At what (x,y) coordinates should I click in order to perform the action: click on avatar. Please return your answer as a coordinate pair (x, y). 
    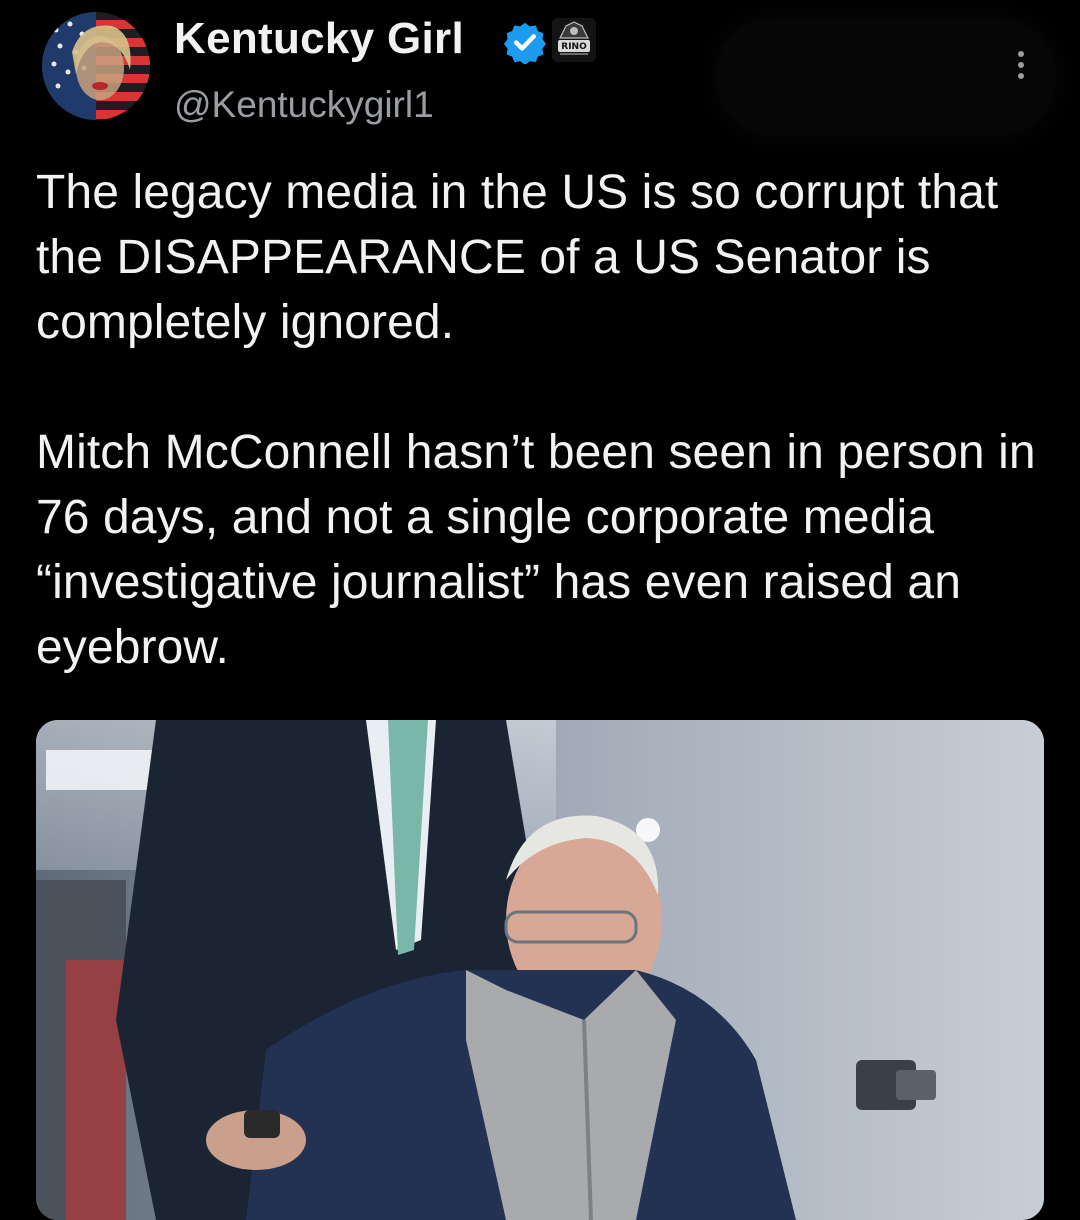
    Looking at the image, I should click on (96, 66).